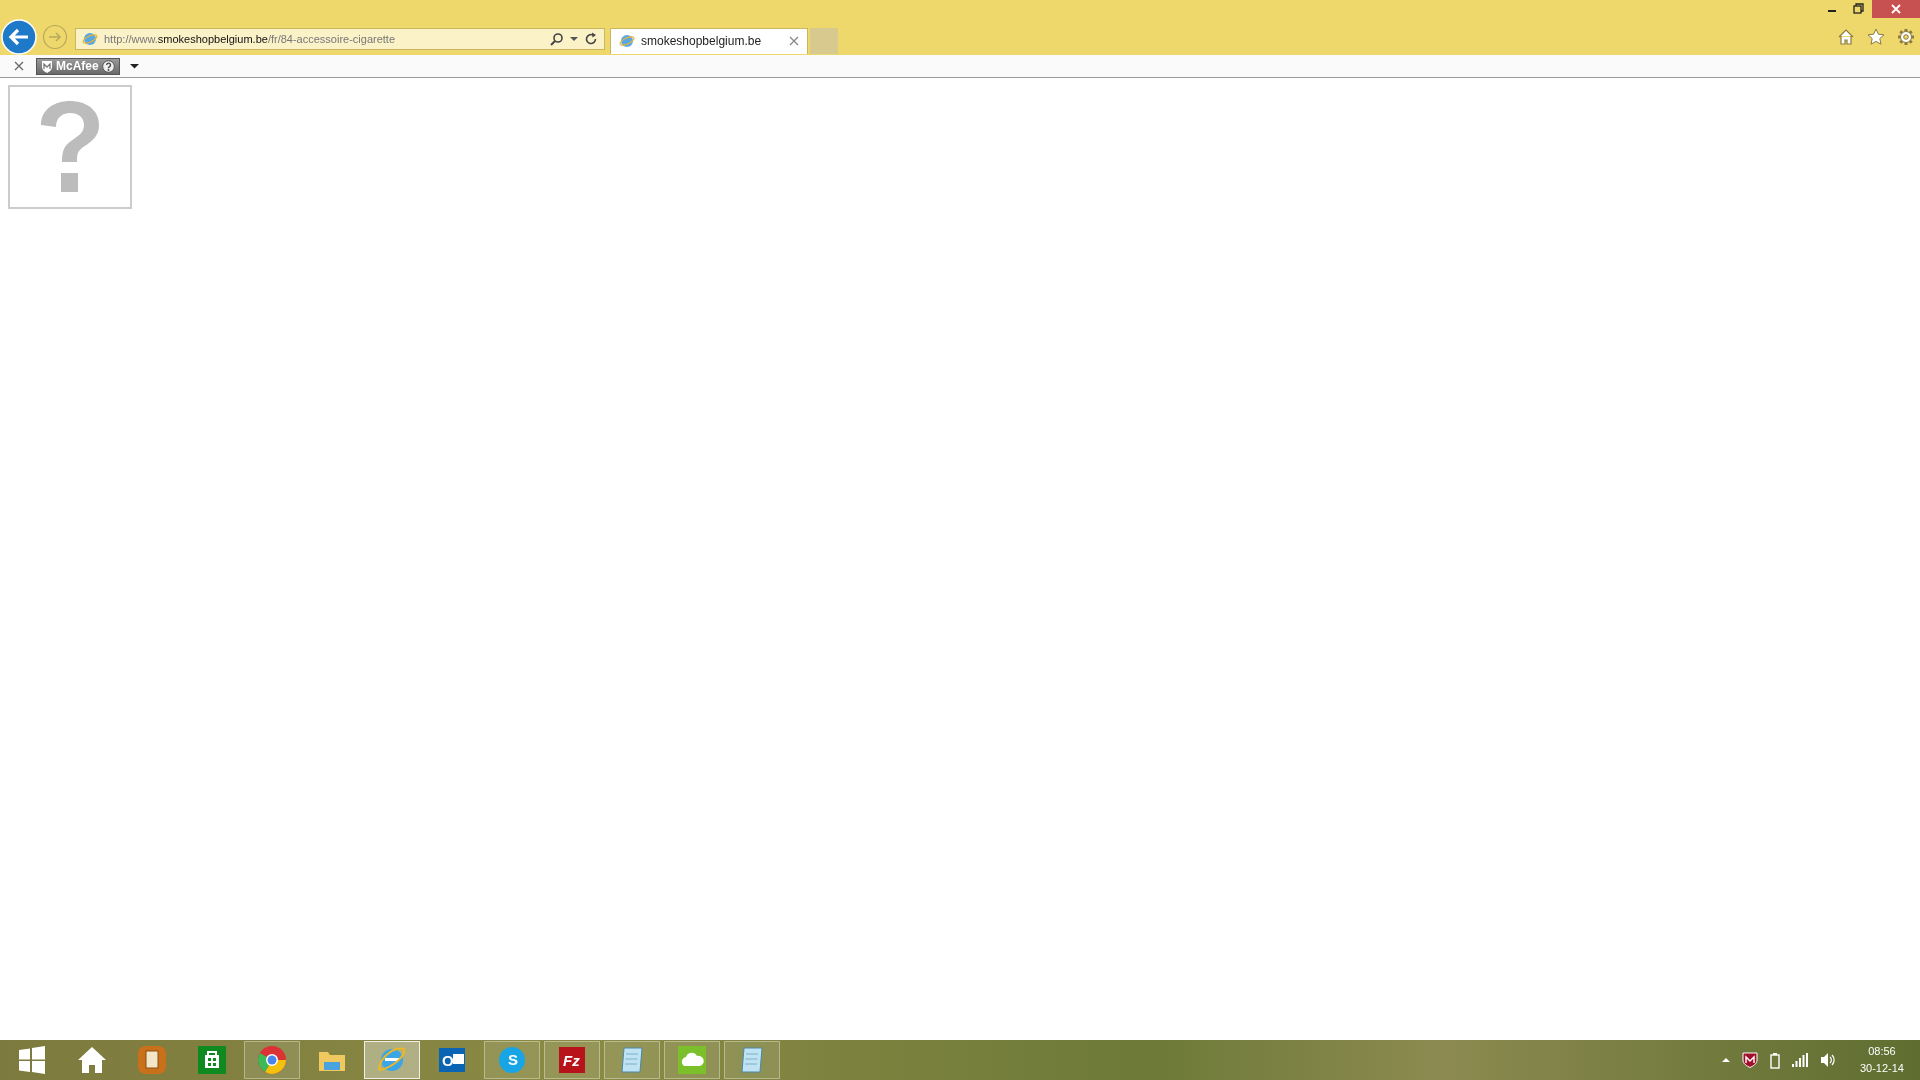  I want to click on show-hidden-icons-caret-icon, so click(1725, 1060).